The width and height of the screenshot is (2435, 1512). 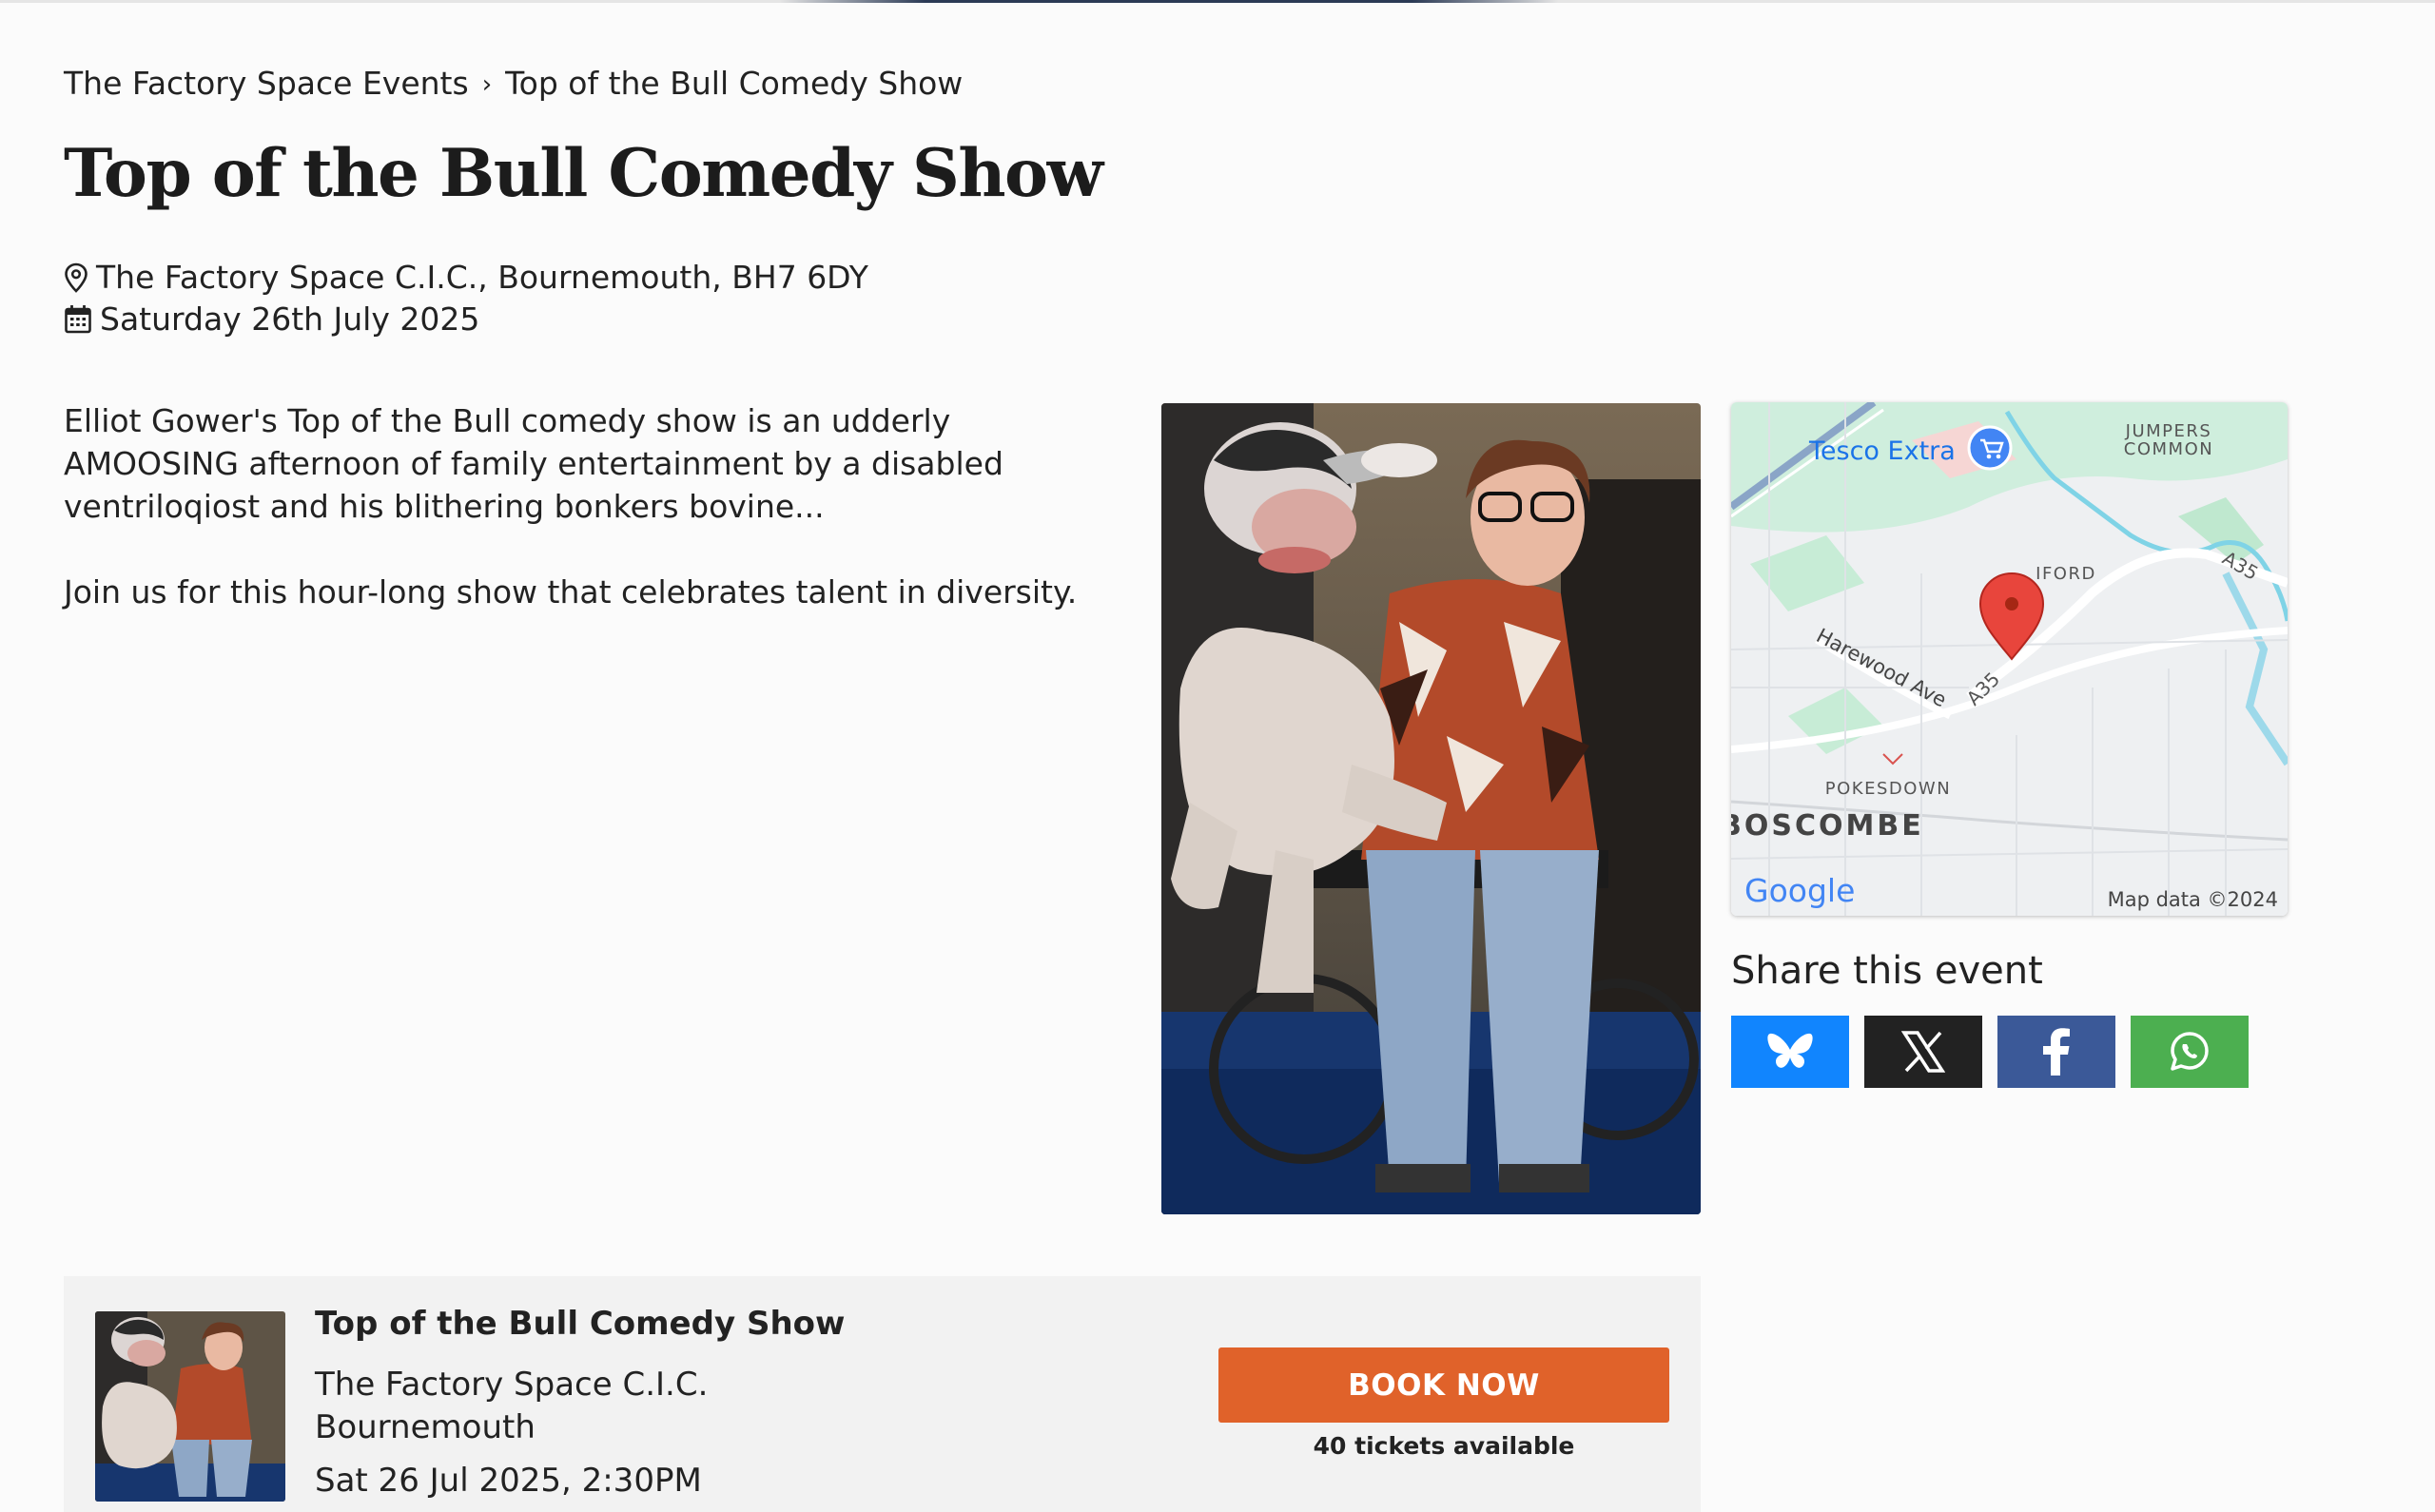 What do you see at coordinates (1444, 1446) in the screenshot?
I see `tickets-available: 40 tickets available` at bounding box center [1444, 1446].